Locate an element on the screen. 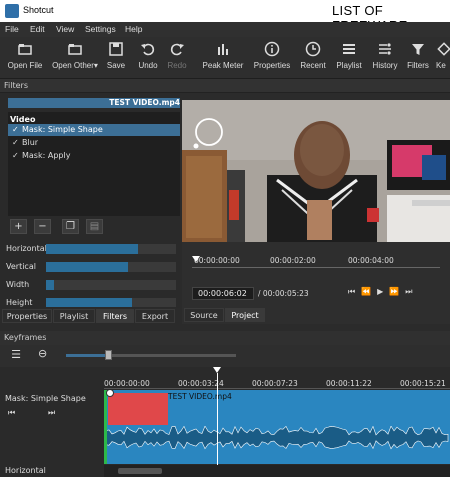 The image size is (450, 477). fast-forward-icon: ⏩ is located at coordinates (397, 291).